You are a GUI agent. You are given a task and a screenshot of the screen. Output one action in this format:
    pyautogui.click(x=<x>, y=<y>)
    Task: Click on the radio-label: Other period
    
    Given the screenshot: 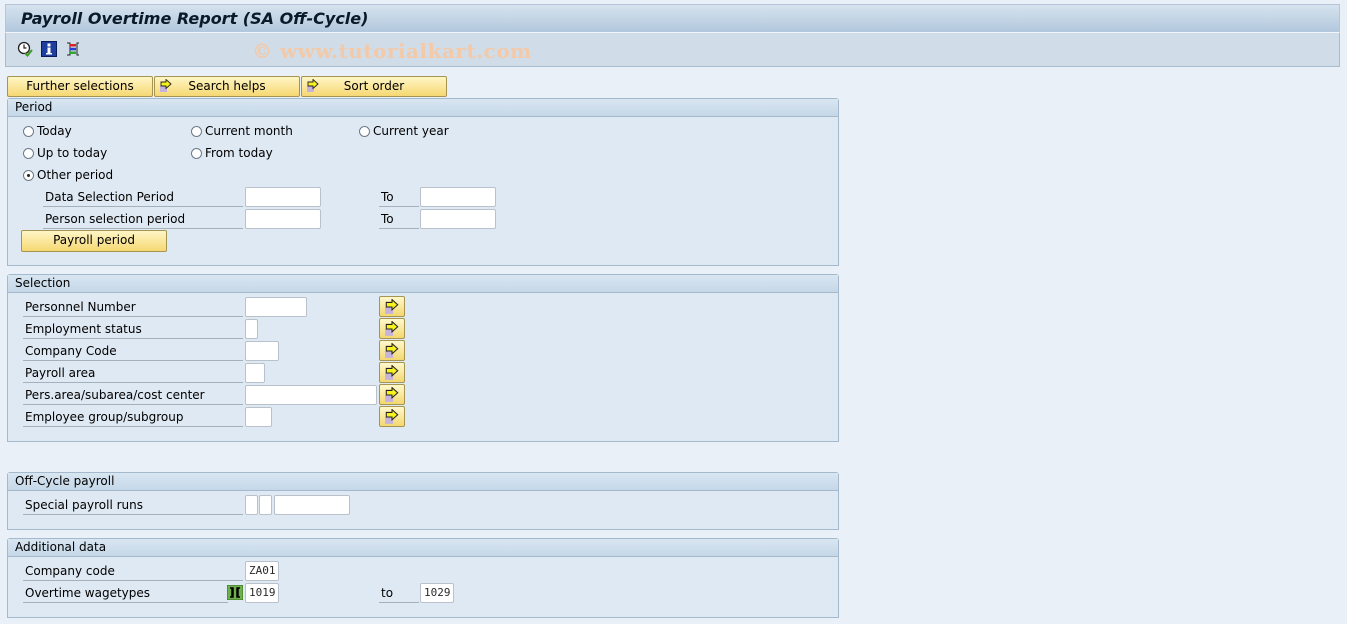 What is the action you would take?
    pyautogui.click(x=75, y=175)
    